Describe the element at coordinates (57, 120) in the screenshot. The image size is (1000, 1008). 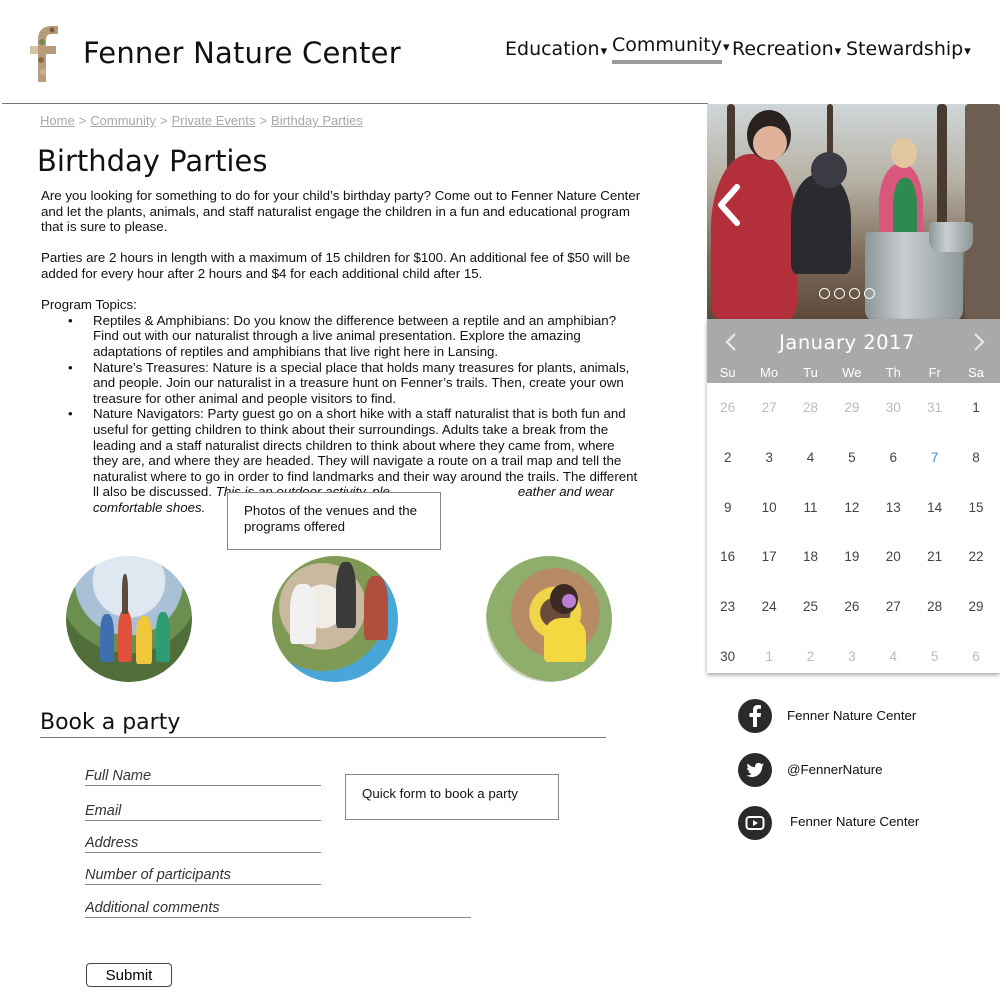
I see `breadcrumb-home: Home` at that location.